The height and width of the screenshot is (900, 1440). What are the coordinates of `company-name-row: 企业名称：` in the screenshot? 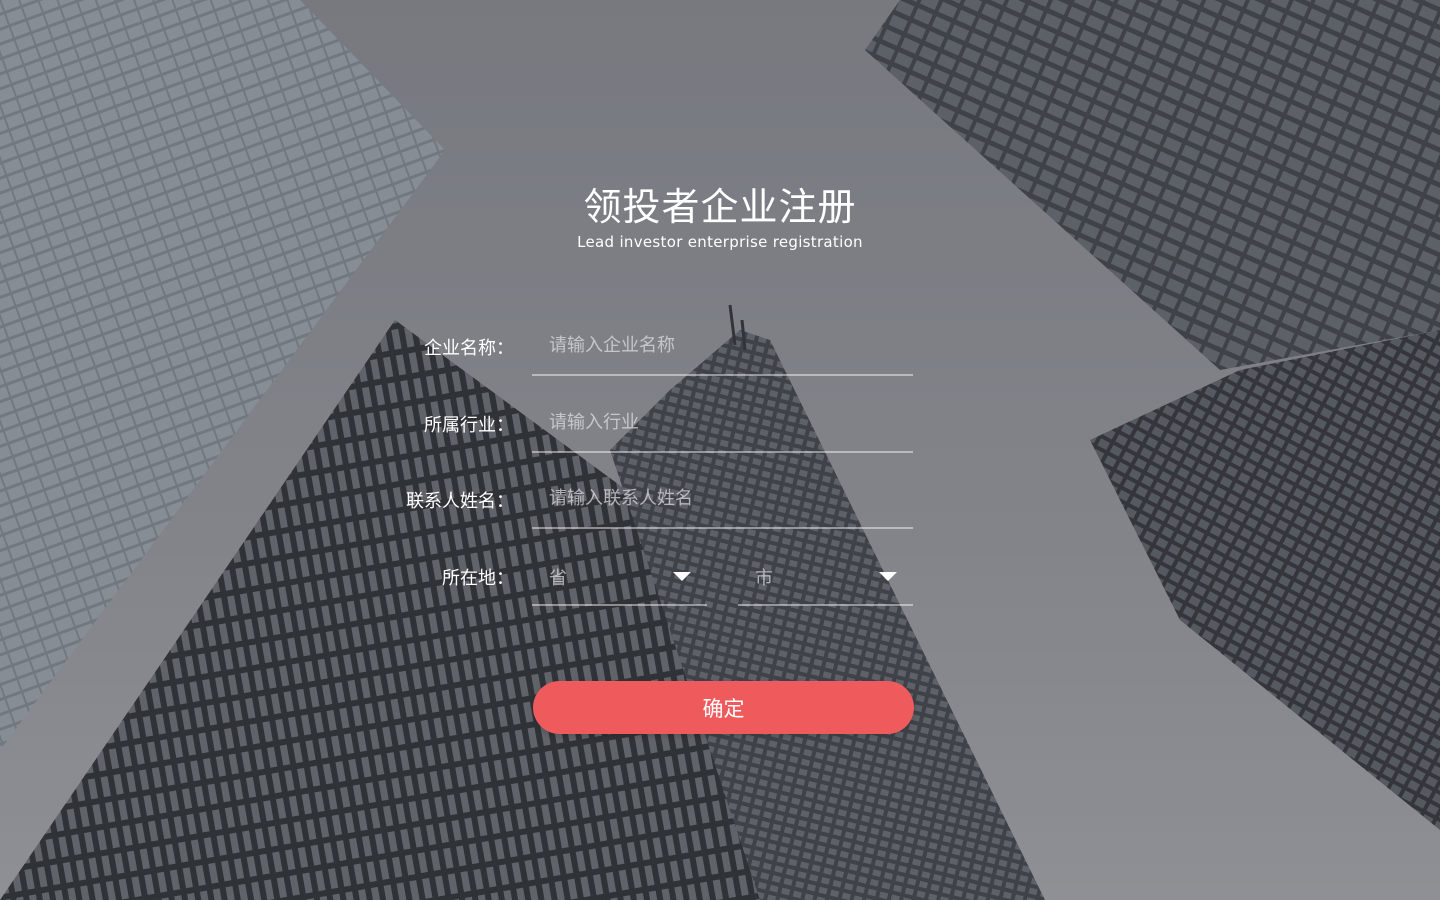 It's located at (640, 350).